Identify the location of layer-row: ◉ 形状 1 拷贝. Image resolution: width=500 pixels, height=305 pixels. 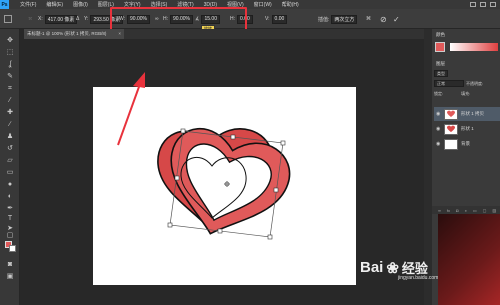
(467, 114).